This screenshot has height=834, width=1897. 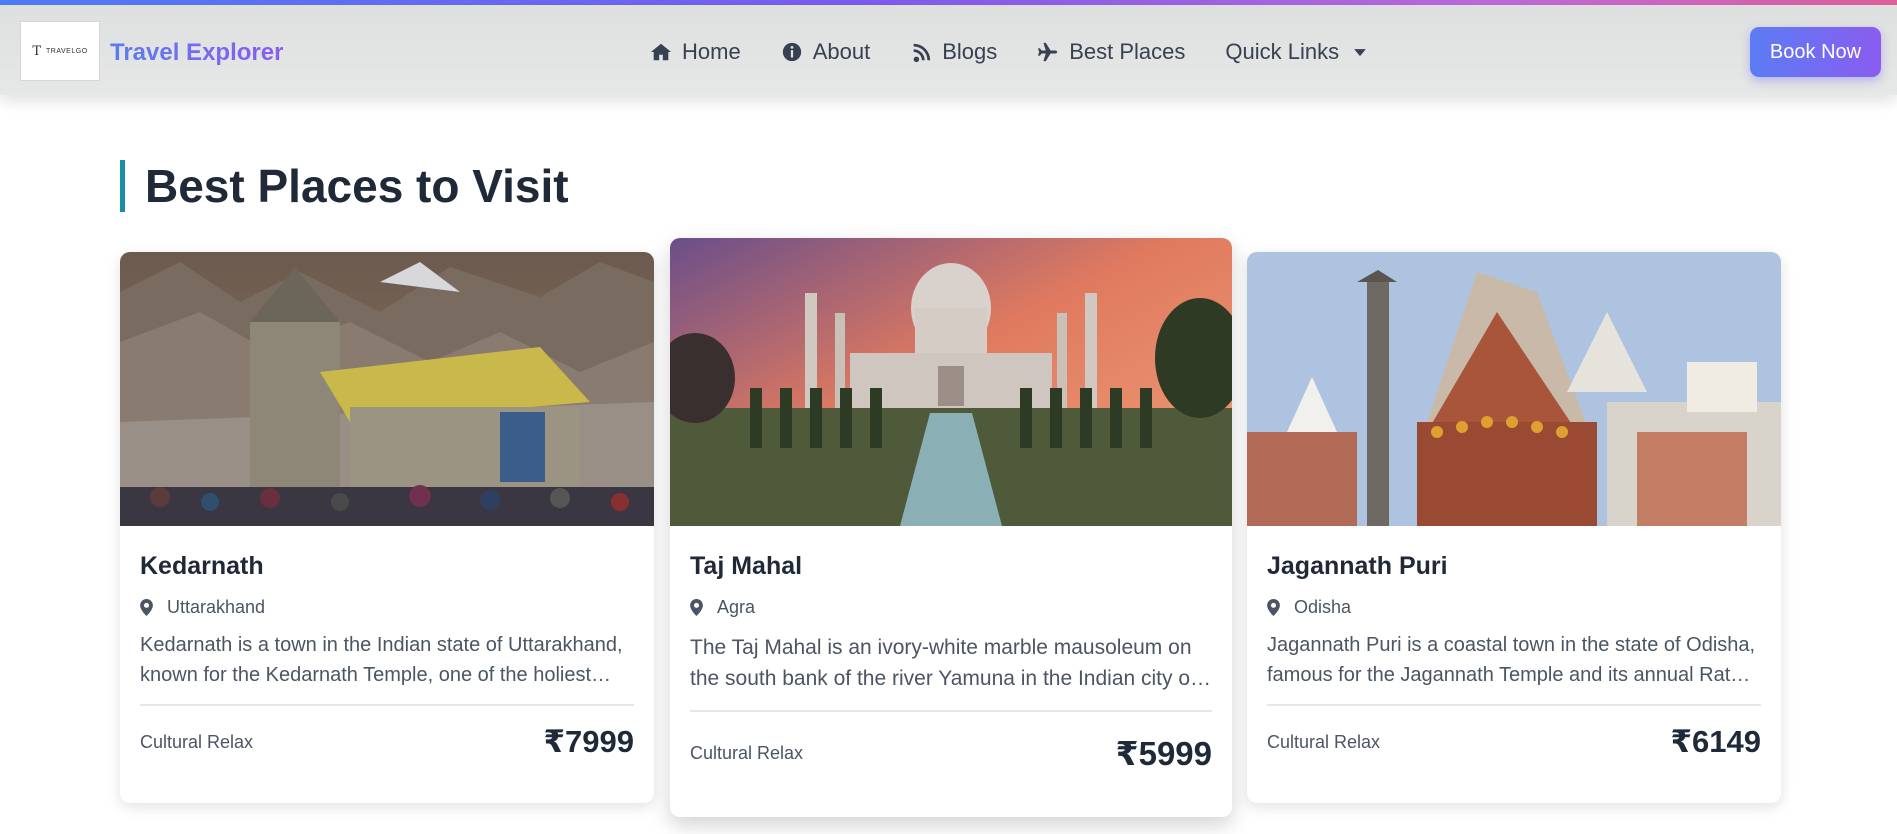 I want to click on book-now-button: Book Now, so click(x=1815, y=52).